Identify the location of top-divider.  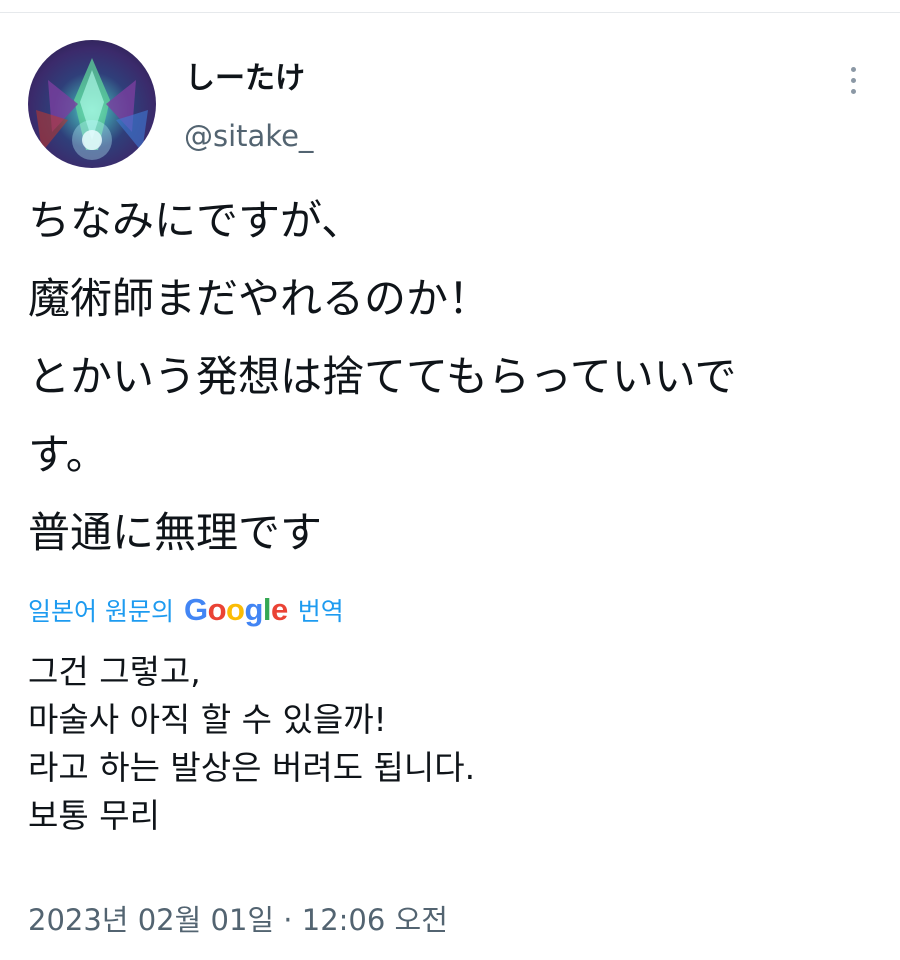
(450, 12).